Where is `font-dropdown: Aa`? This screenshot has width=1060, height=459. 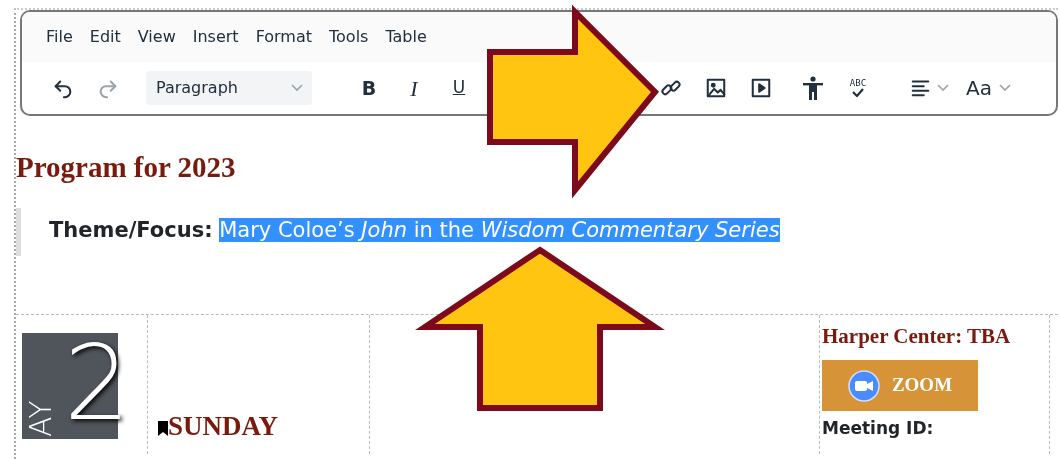
font-dropdown: Aa is located at coordinates (993, 88).